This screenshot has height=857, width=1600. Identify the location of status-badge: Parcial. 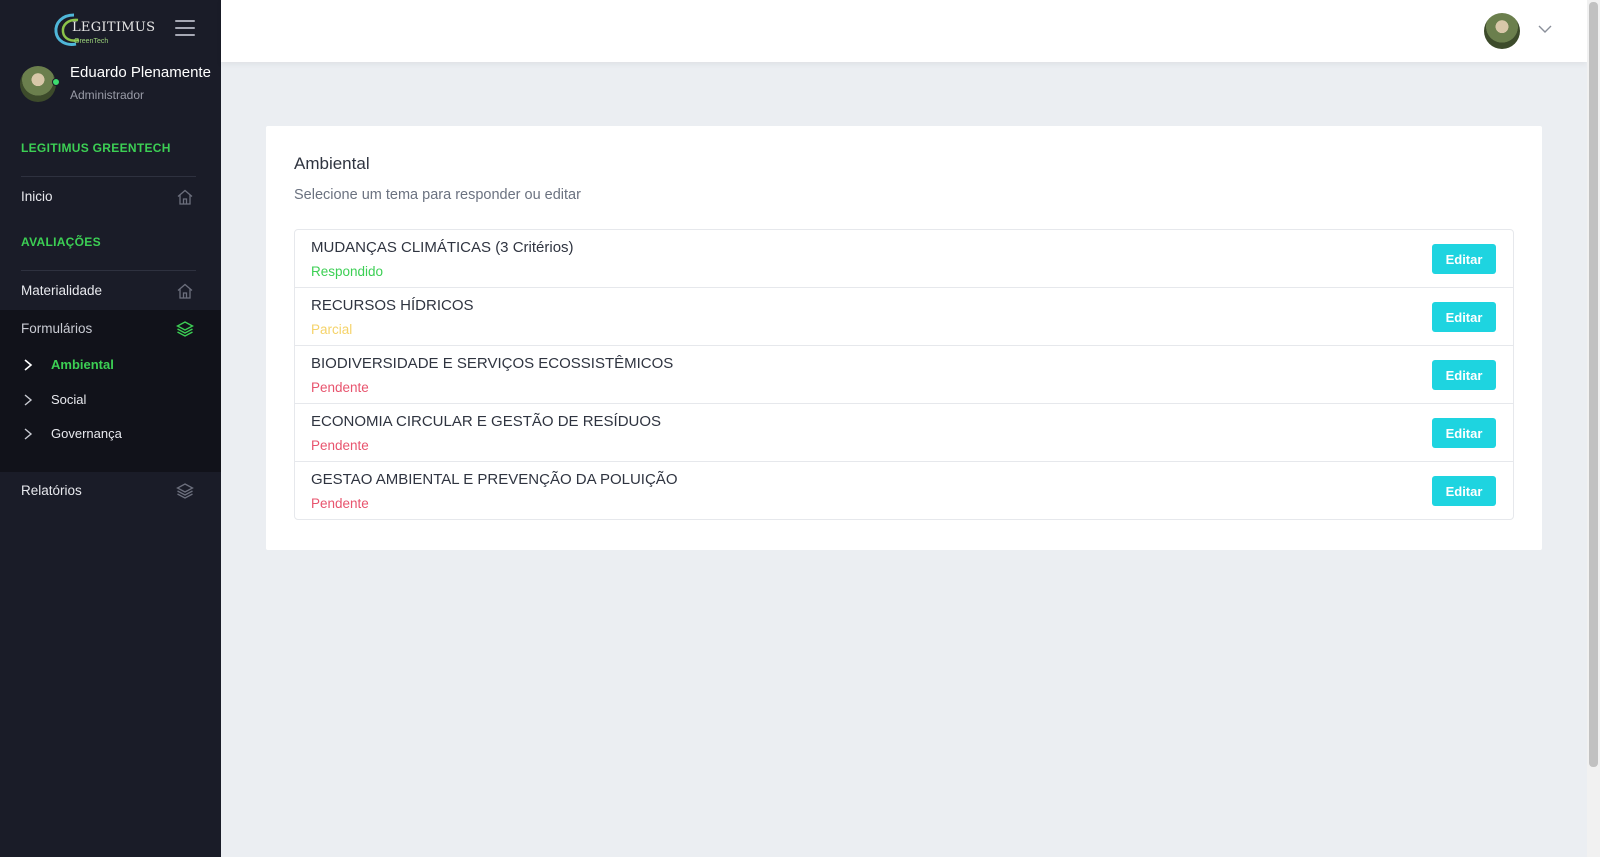
(332, 329).